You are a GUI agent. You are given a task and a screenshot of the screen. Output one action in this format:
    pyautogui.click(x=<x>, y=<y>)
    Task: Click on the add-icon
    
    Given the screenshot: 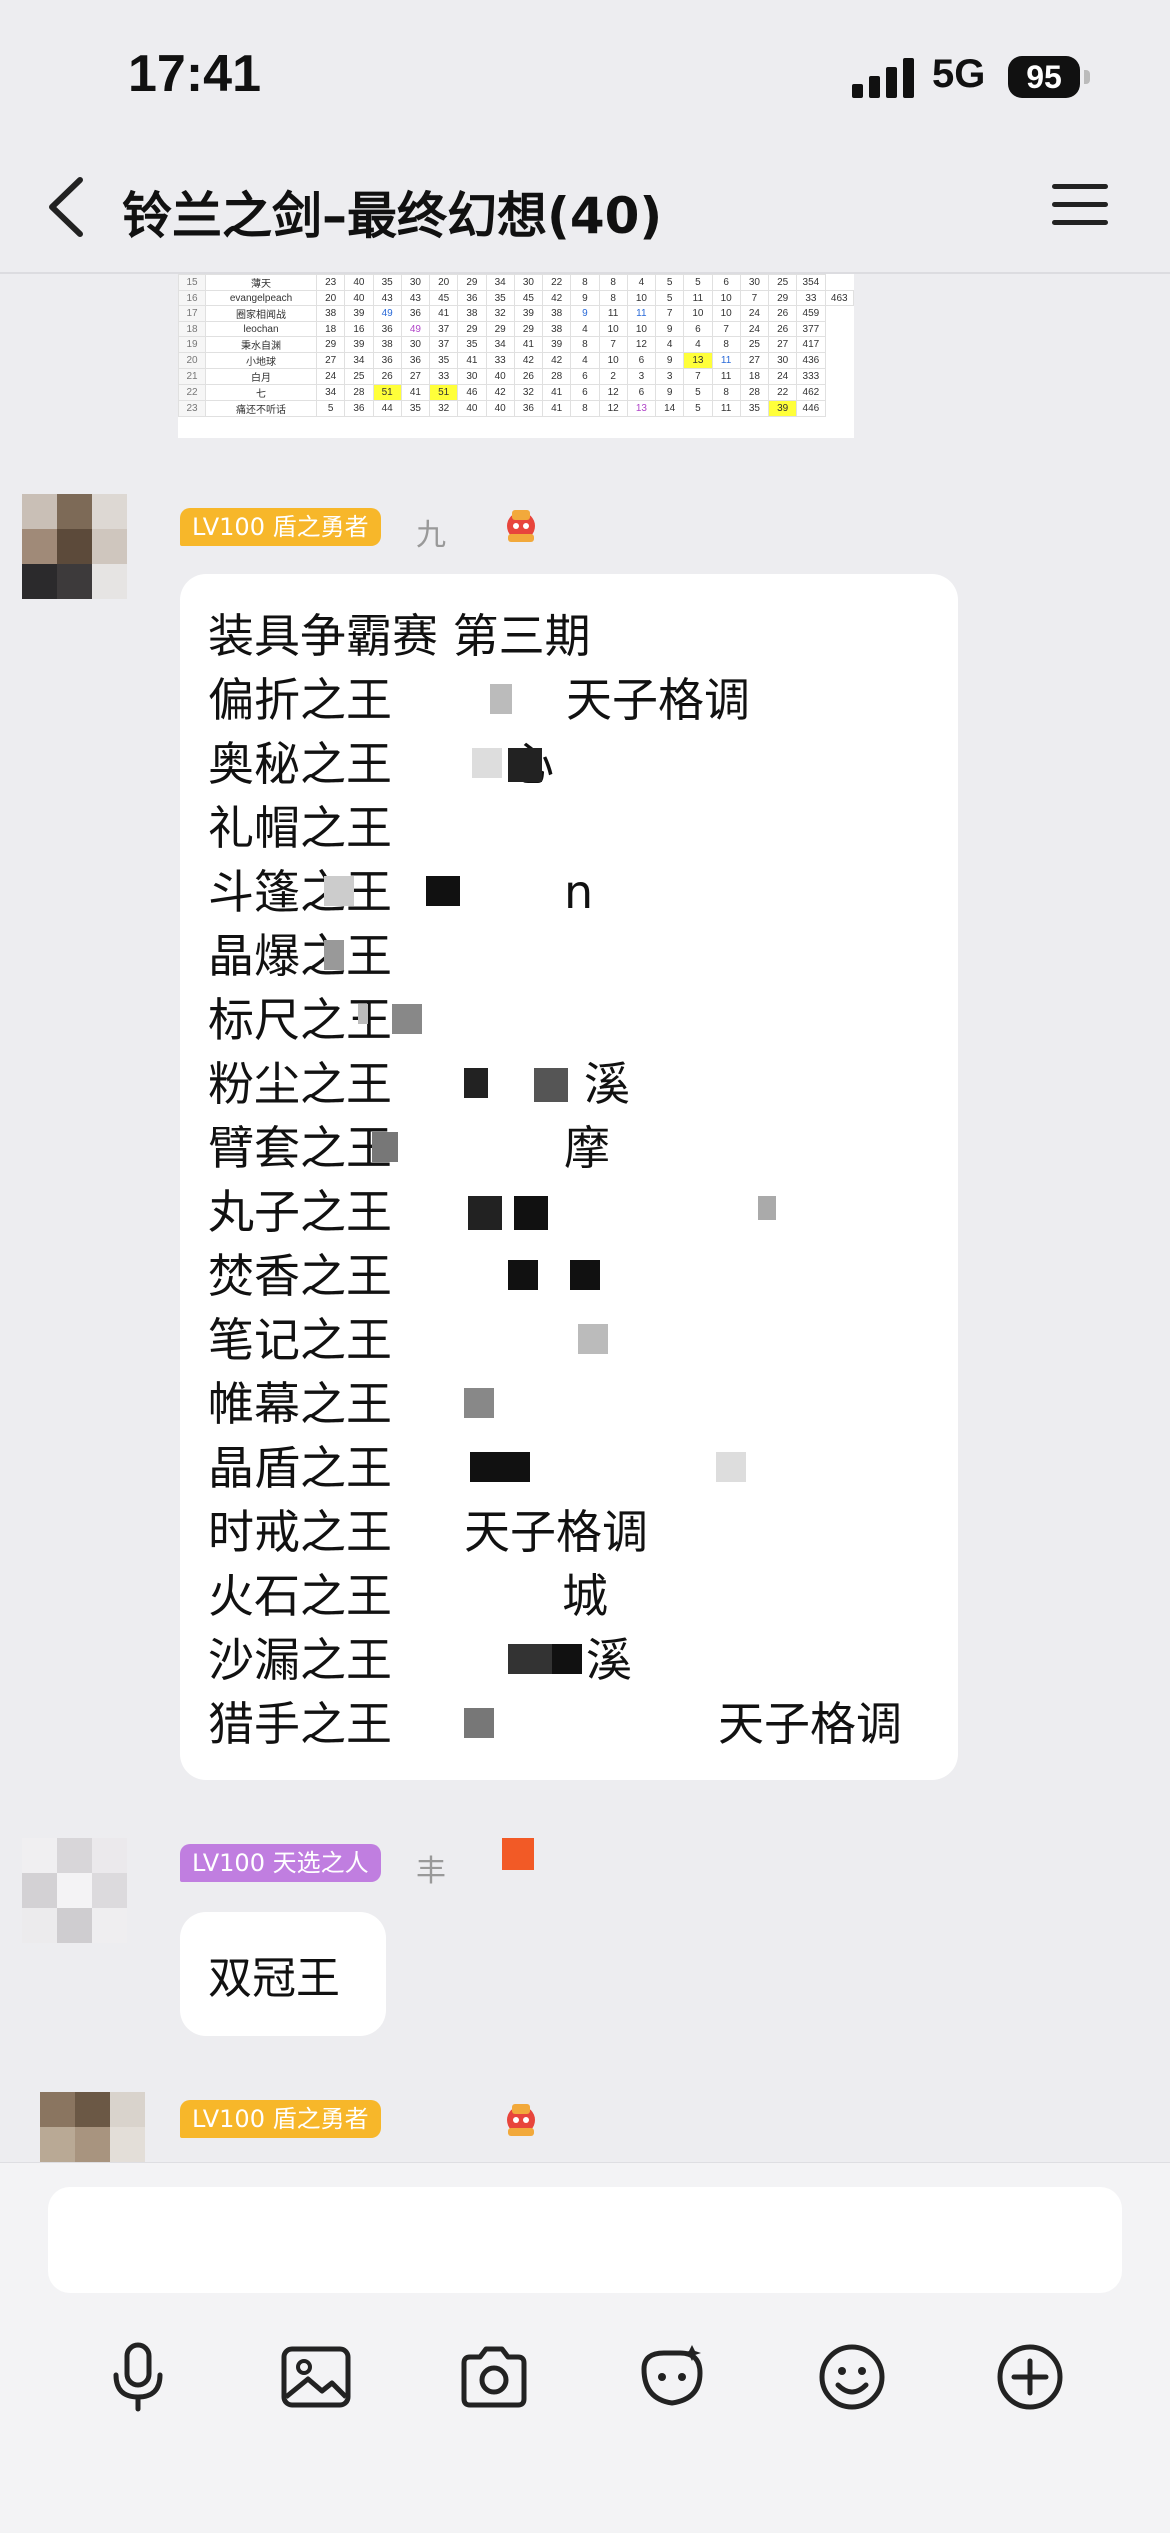 What is the action you would take?
    pyautogui.click(x=1030, y=2377)
    